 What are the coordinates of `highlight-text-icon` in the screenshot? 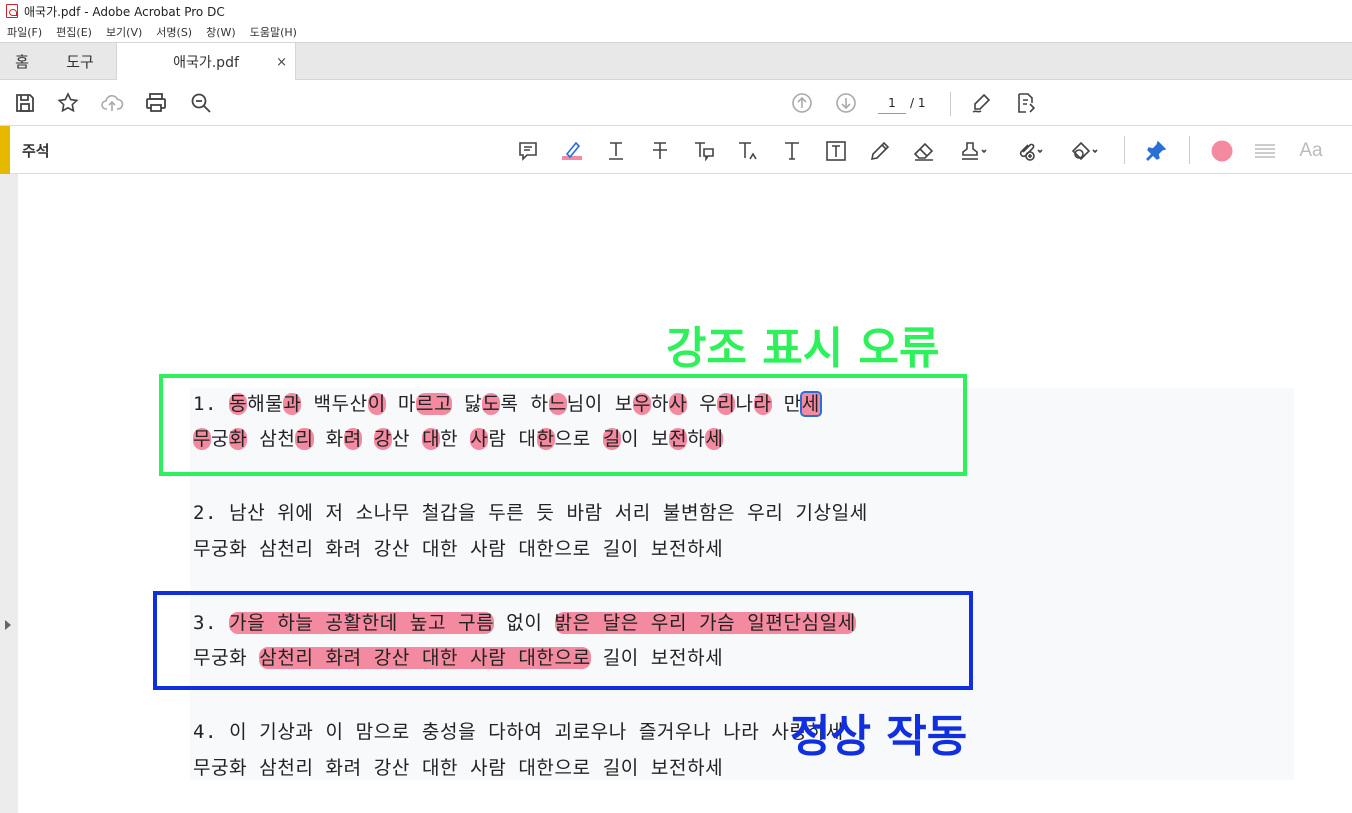 It's located at (572, 151).